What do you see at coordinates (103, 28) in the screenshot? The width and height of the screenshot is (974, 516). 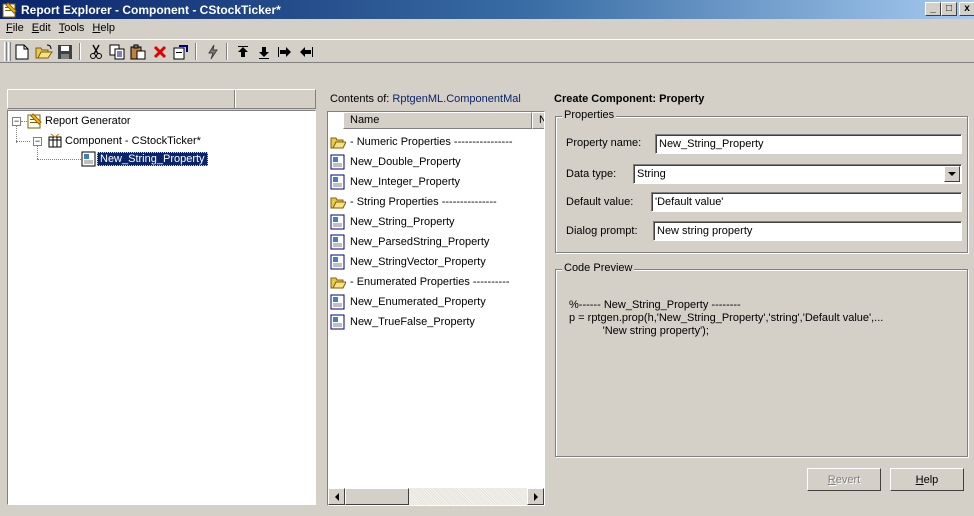 I see `menu-help: Help` at bounding box center [103, 28].